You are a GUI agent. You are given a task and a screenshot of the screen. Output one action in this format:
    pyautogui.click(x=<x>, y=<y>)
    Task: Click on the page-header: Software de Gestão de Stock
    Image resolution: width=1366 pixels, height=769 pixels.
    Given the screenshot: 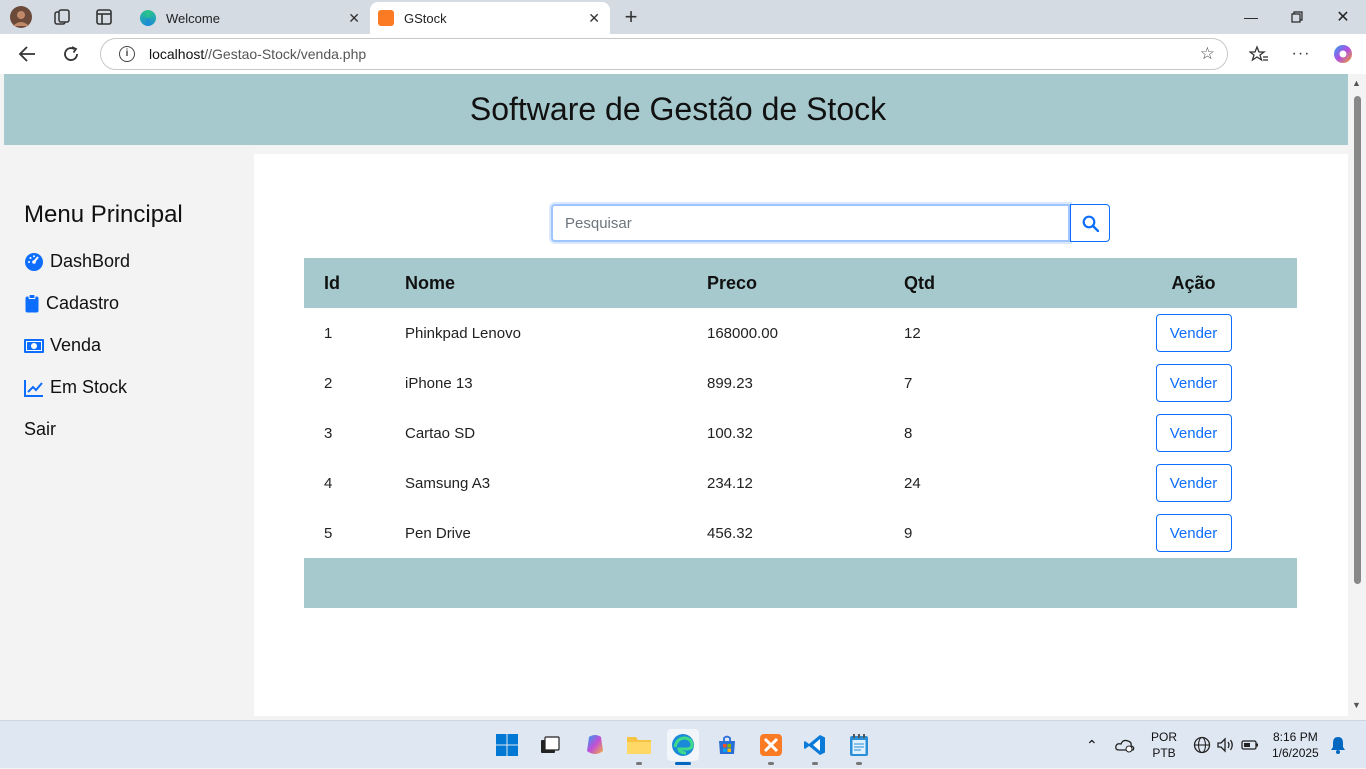 What is the action you would take?
    pyautogui.click(x=676, y=109)
    